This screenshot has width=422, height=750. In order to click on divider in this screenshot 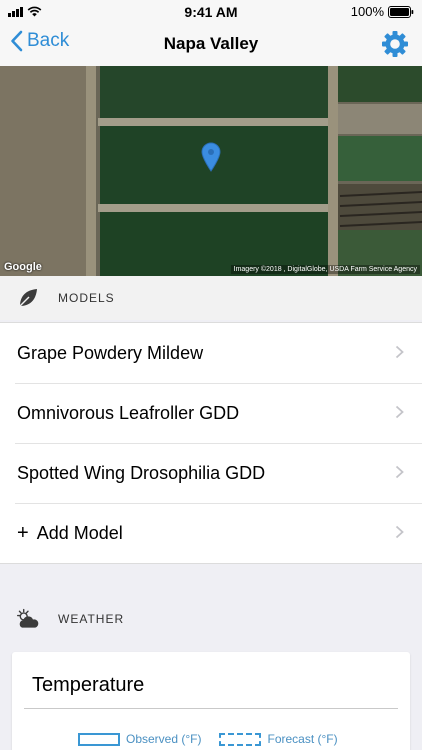, I will do `click(211, 708)`.